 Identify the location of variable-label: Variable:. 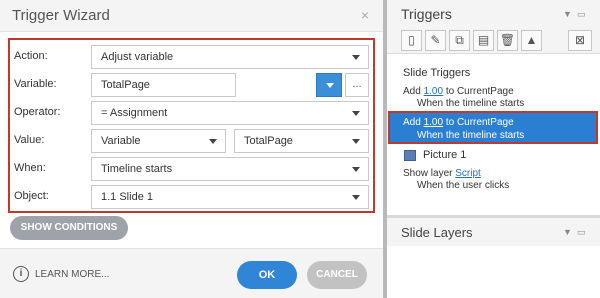
(35, 84).